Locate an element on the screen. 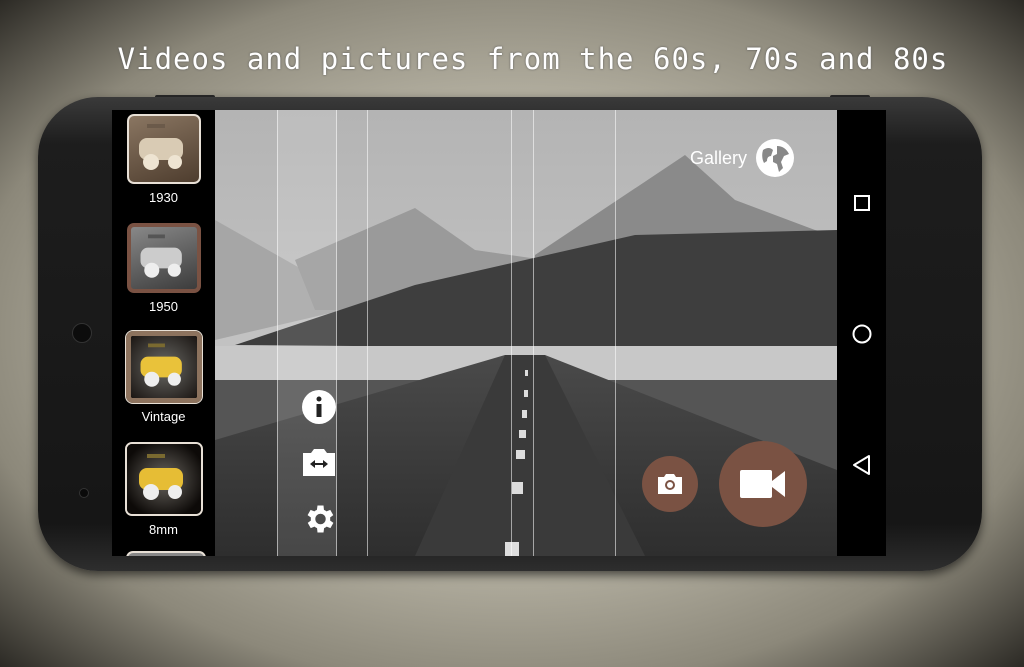  recents-button is located at coordinates (861, 203).